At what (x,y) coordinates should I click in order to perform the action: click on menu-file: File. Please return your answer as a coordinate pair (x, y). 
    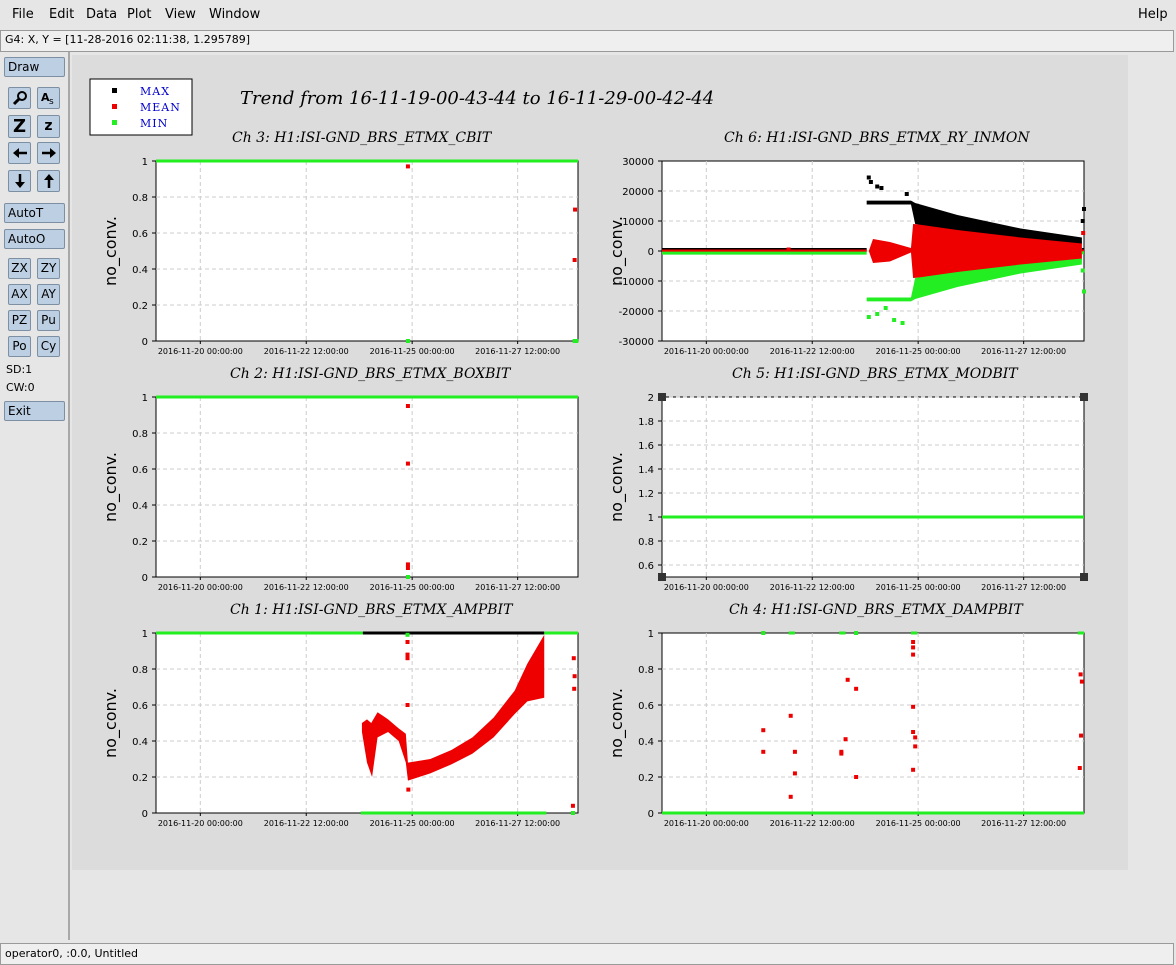
    Looking at the image, I should click on (23, 14).